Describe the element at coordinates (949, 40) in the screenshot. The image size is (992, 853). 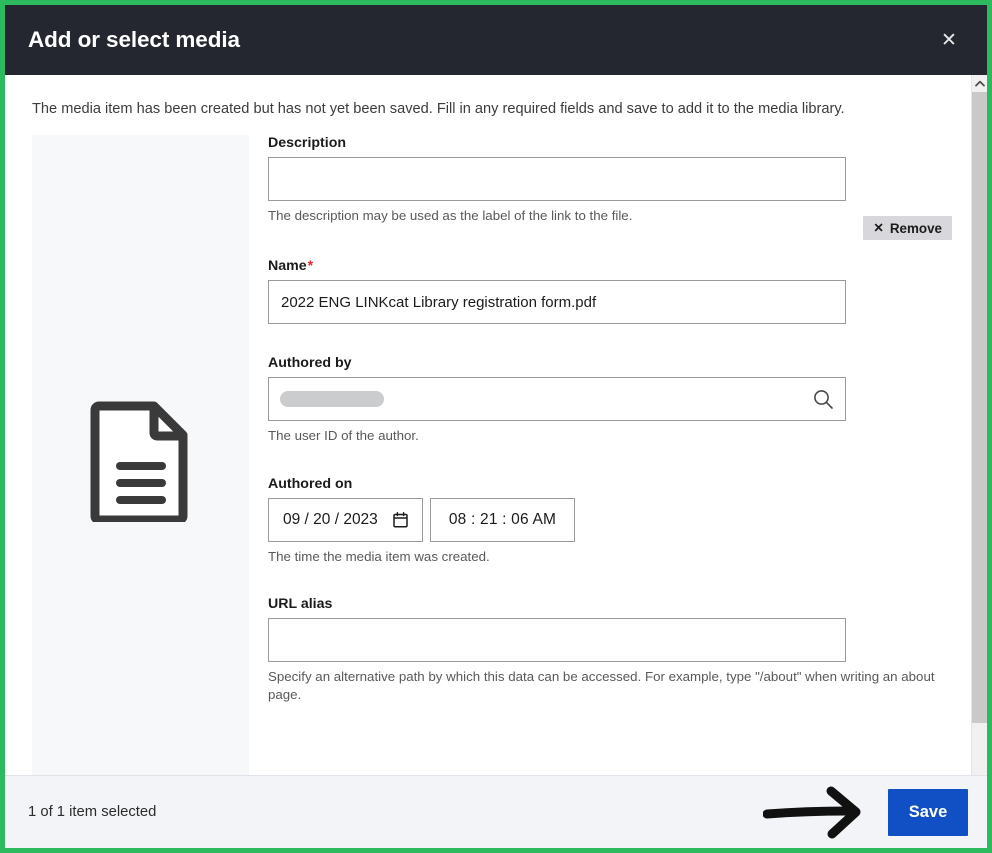
I see `close-icon: ✕` at that location.